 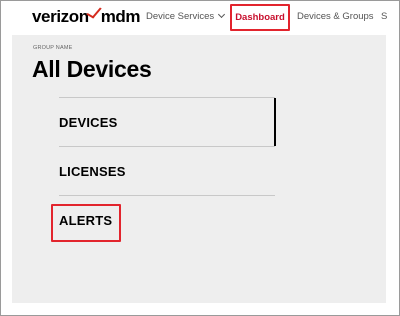 I want to click on nav-device-services: Device Services, so click(x=186, y=16).